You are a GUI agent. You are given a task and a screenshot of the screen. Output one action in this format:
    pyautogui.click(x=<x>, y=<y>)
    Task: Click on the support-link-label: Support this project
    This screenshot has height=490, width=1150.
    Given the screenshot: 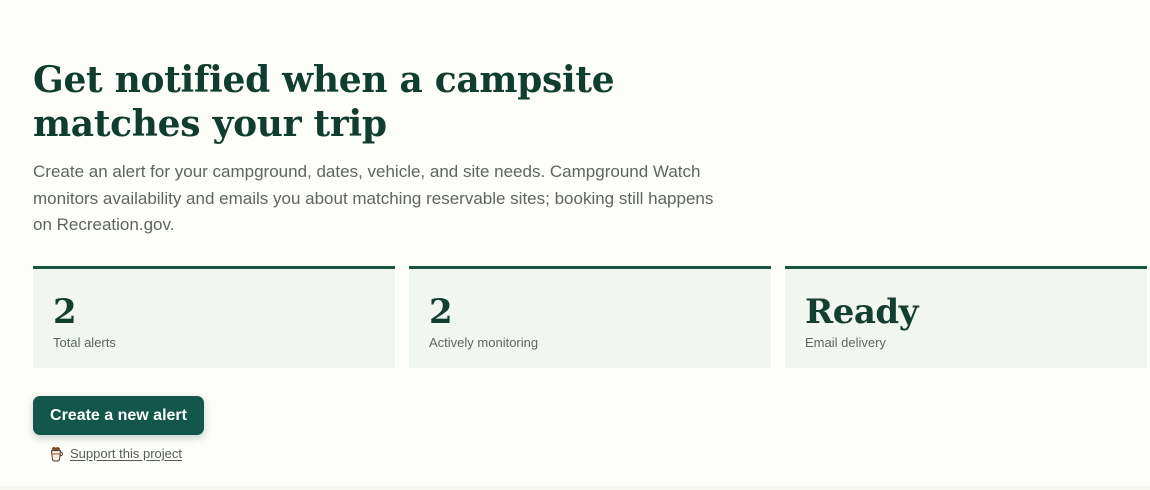 What is the action you would take?
    pyautogui.click(x=126, y=453)
    